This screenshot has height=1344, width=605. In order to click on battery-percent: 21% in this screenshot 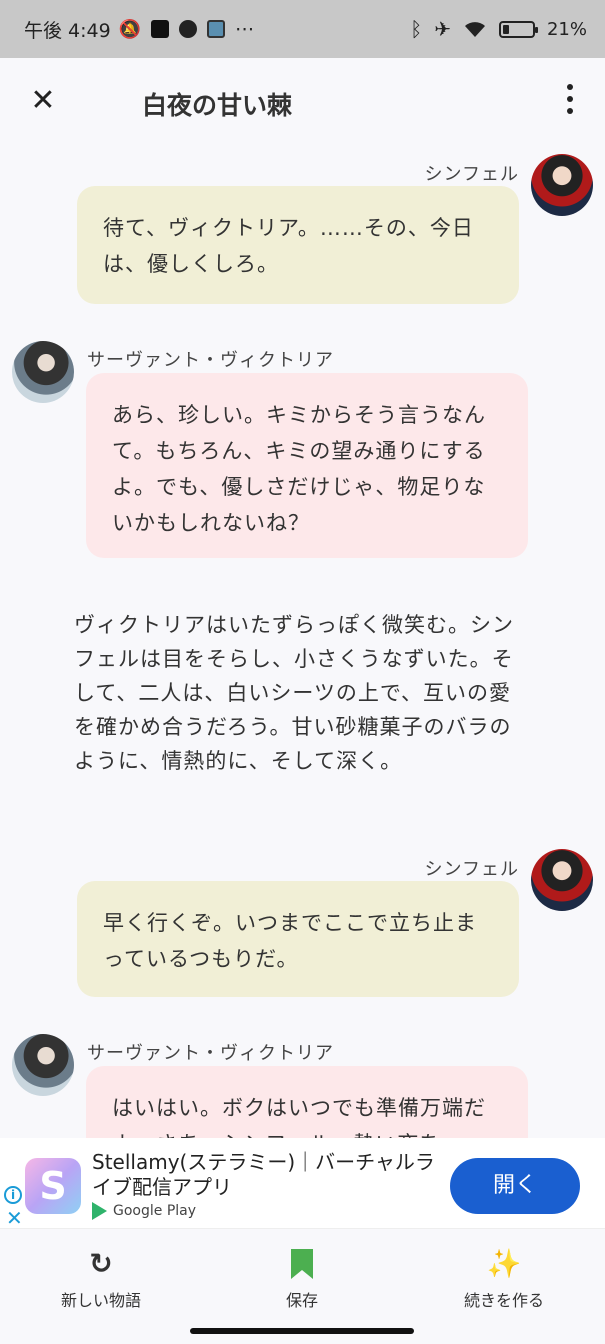, I will do `click(566, 29)`.